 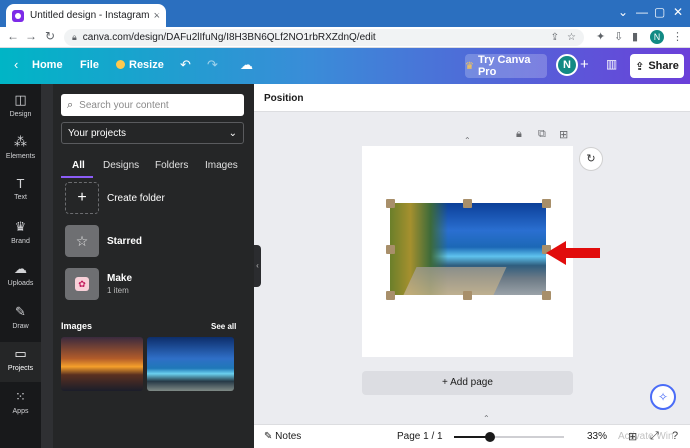 I want to click on back-arrow-icon: ←, so click(x=13, y=36).